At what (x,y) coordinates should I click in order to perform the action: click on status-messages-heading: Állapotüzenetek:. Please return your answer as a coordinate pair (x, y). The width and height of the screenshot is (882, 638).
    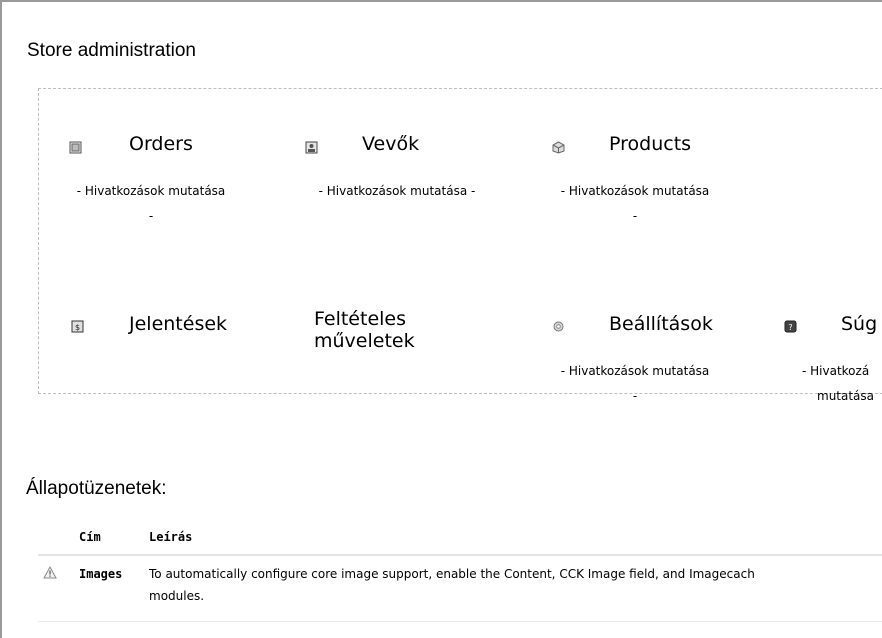
    Looking at the image, I should click on (96, 488).